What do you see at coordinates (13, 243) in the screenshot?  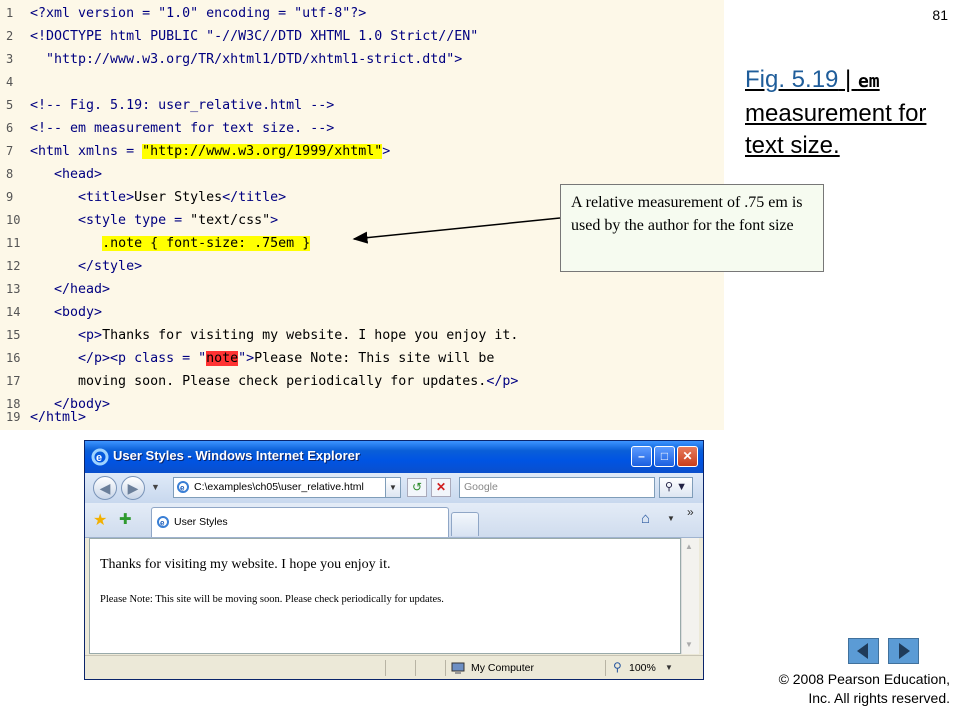 I see `line-number: 11` at bounding box center [13, 243].